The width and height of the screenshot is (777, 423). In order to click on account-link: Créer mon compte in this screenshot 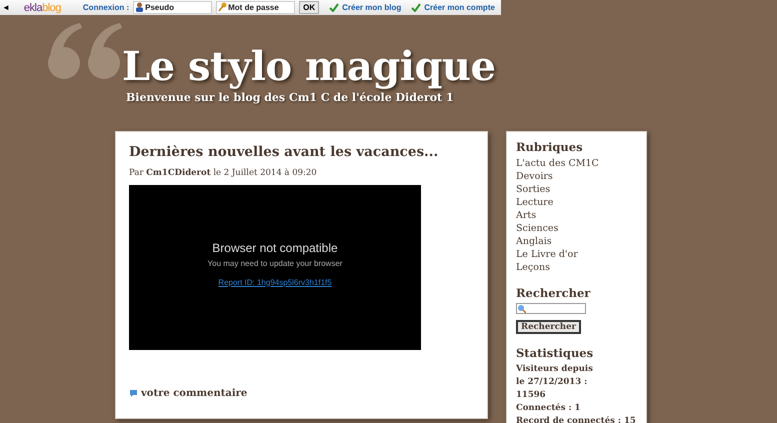, I will do `click(453, 7)`.